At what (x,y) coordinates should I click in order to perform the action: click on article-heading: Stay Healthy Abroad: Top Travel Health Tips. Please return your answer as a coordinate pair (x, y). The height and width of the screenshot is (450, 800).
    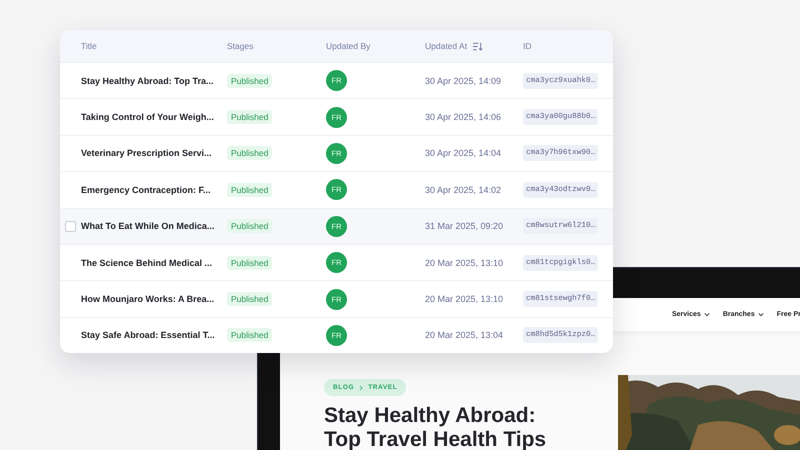
    Looking at the image, I should click on (436, 427).